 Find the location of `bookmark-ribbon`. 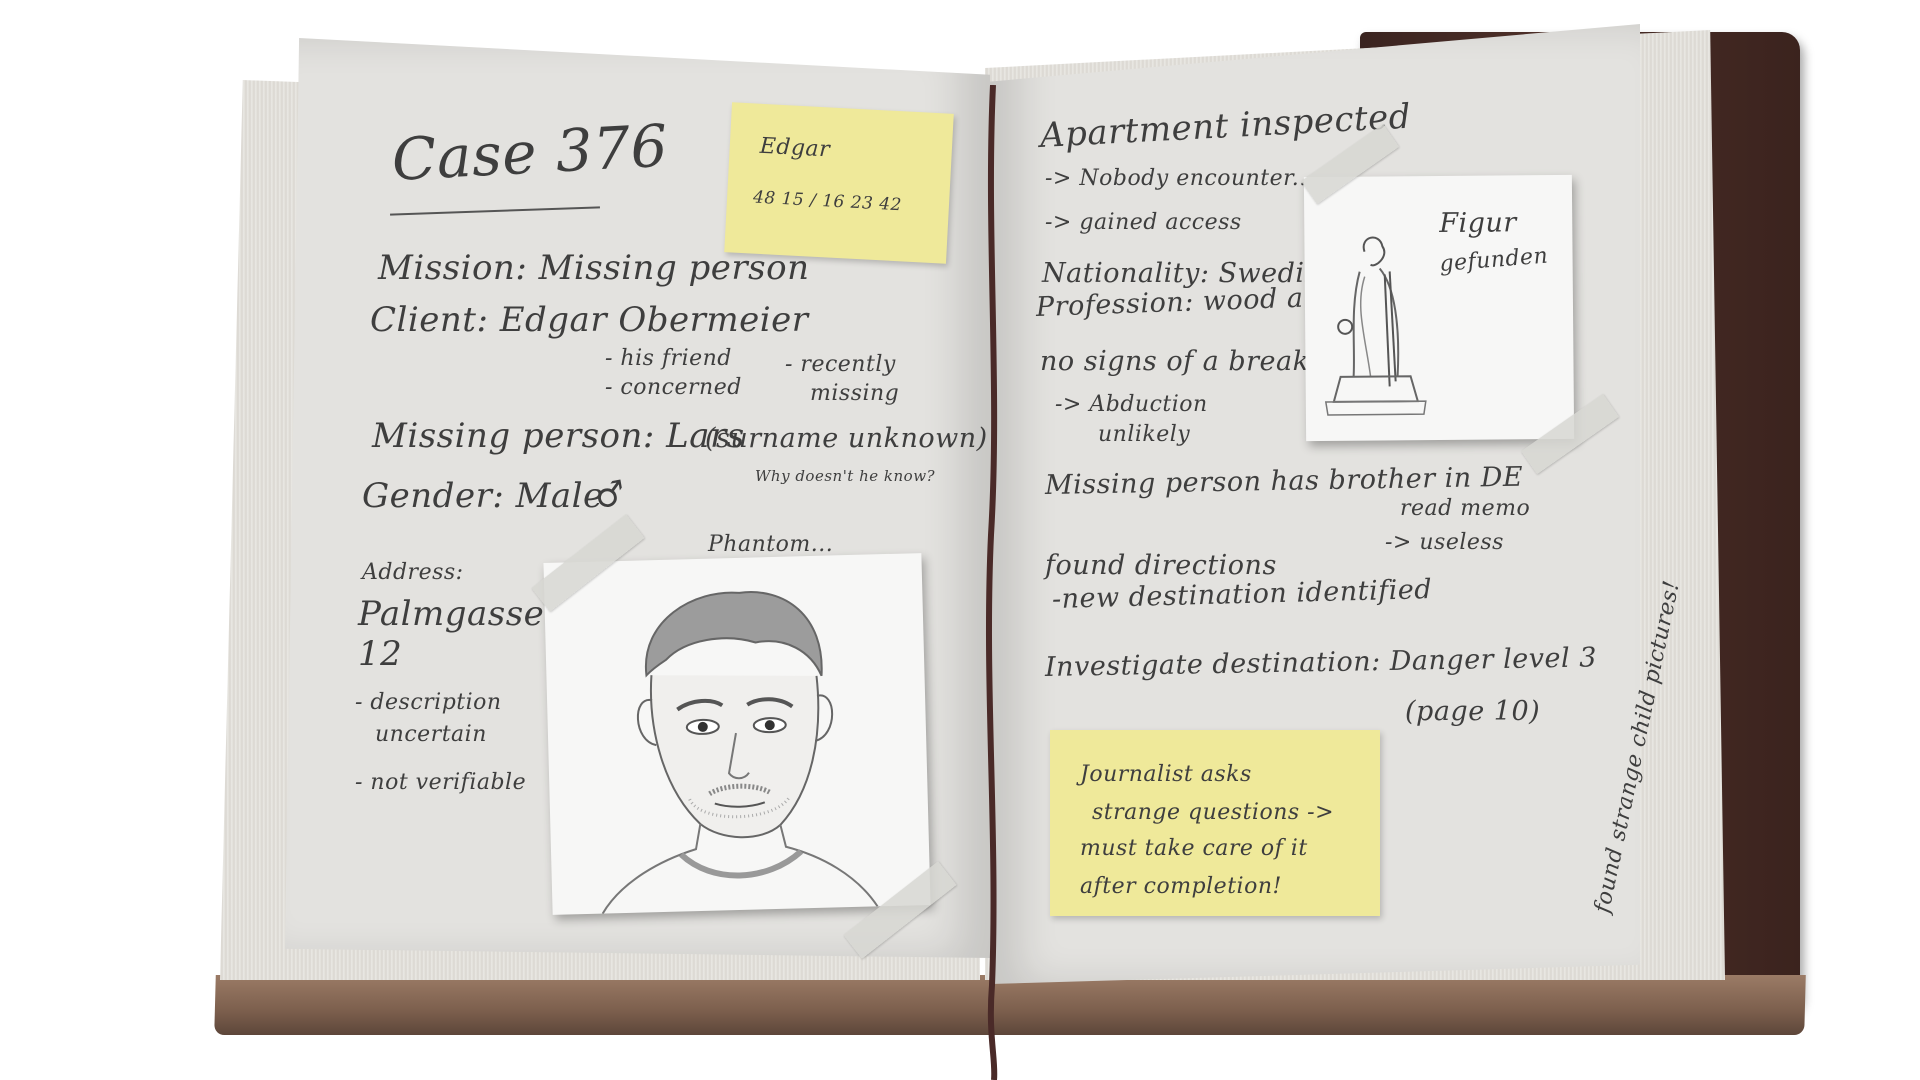

bookmark-ribbon is located at coordinates (993, 582).